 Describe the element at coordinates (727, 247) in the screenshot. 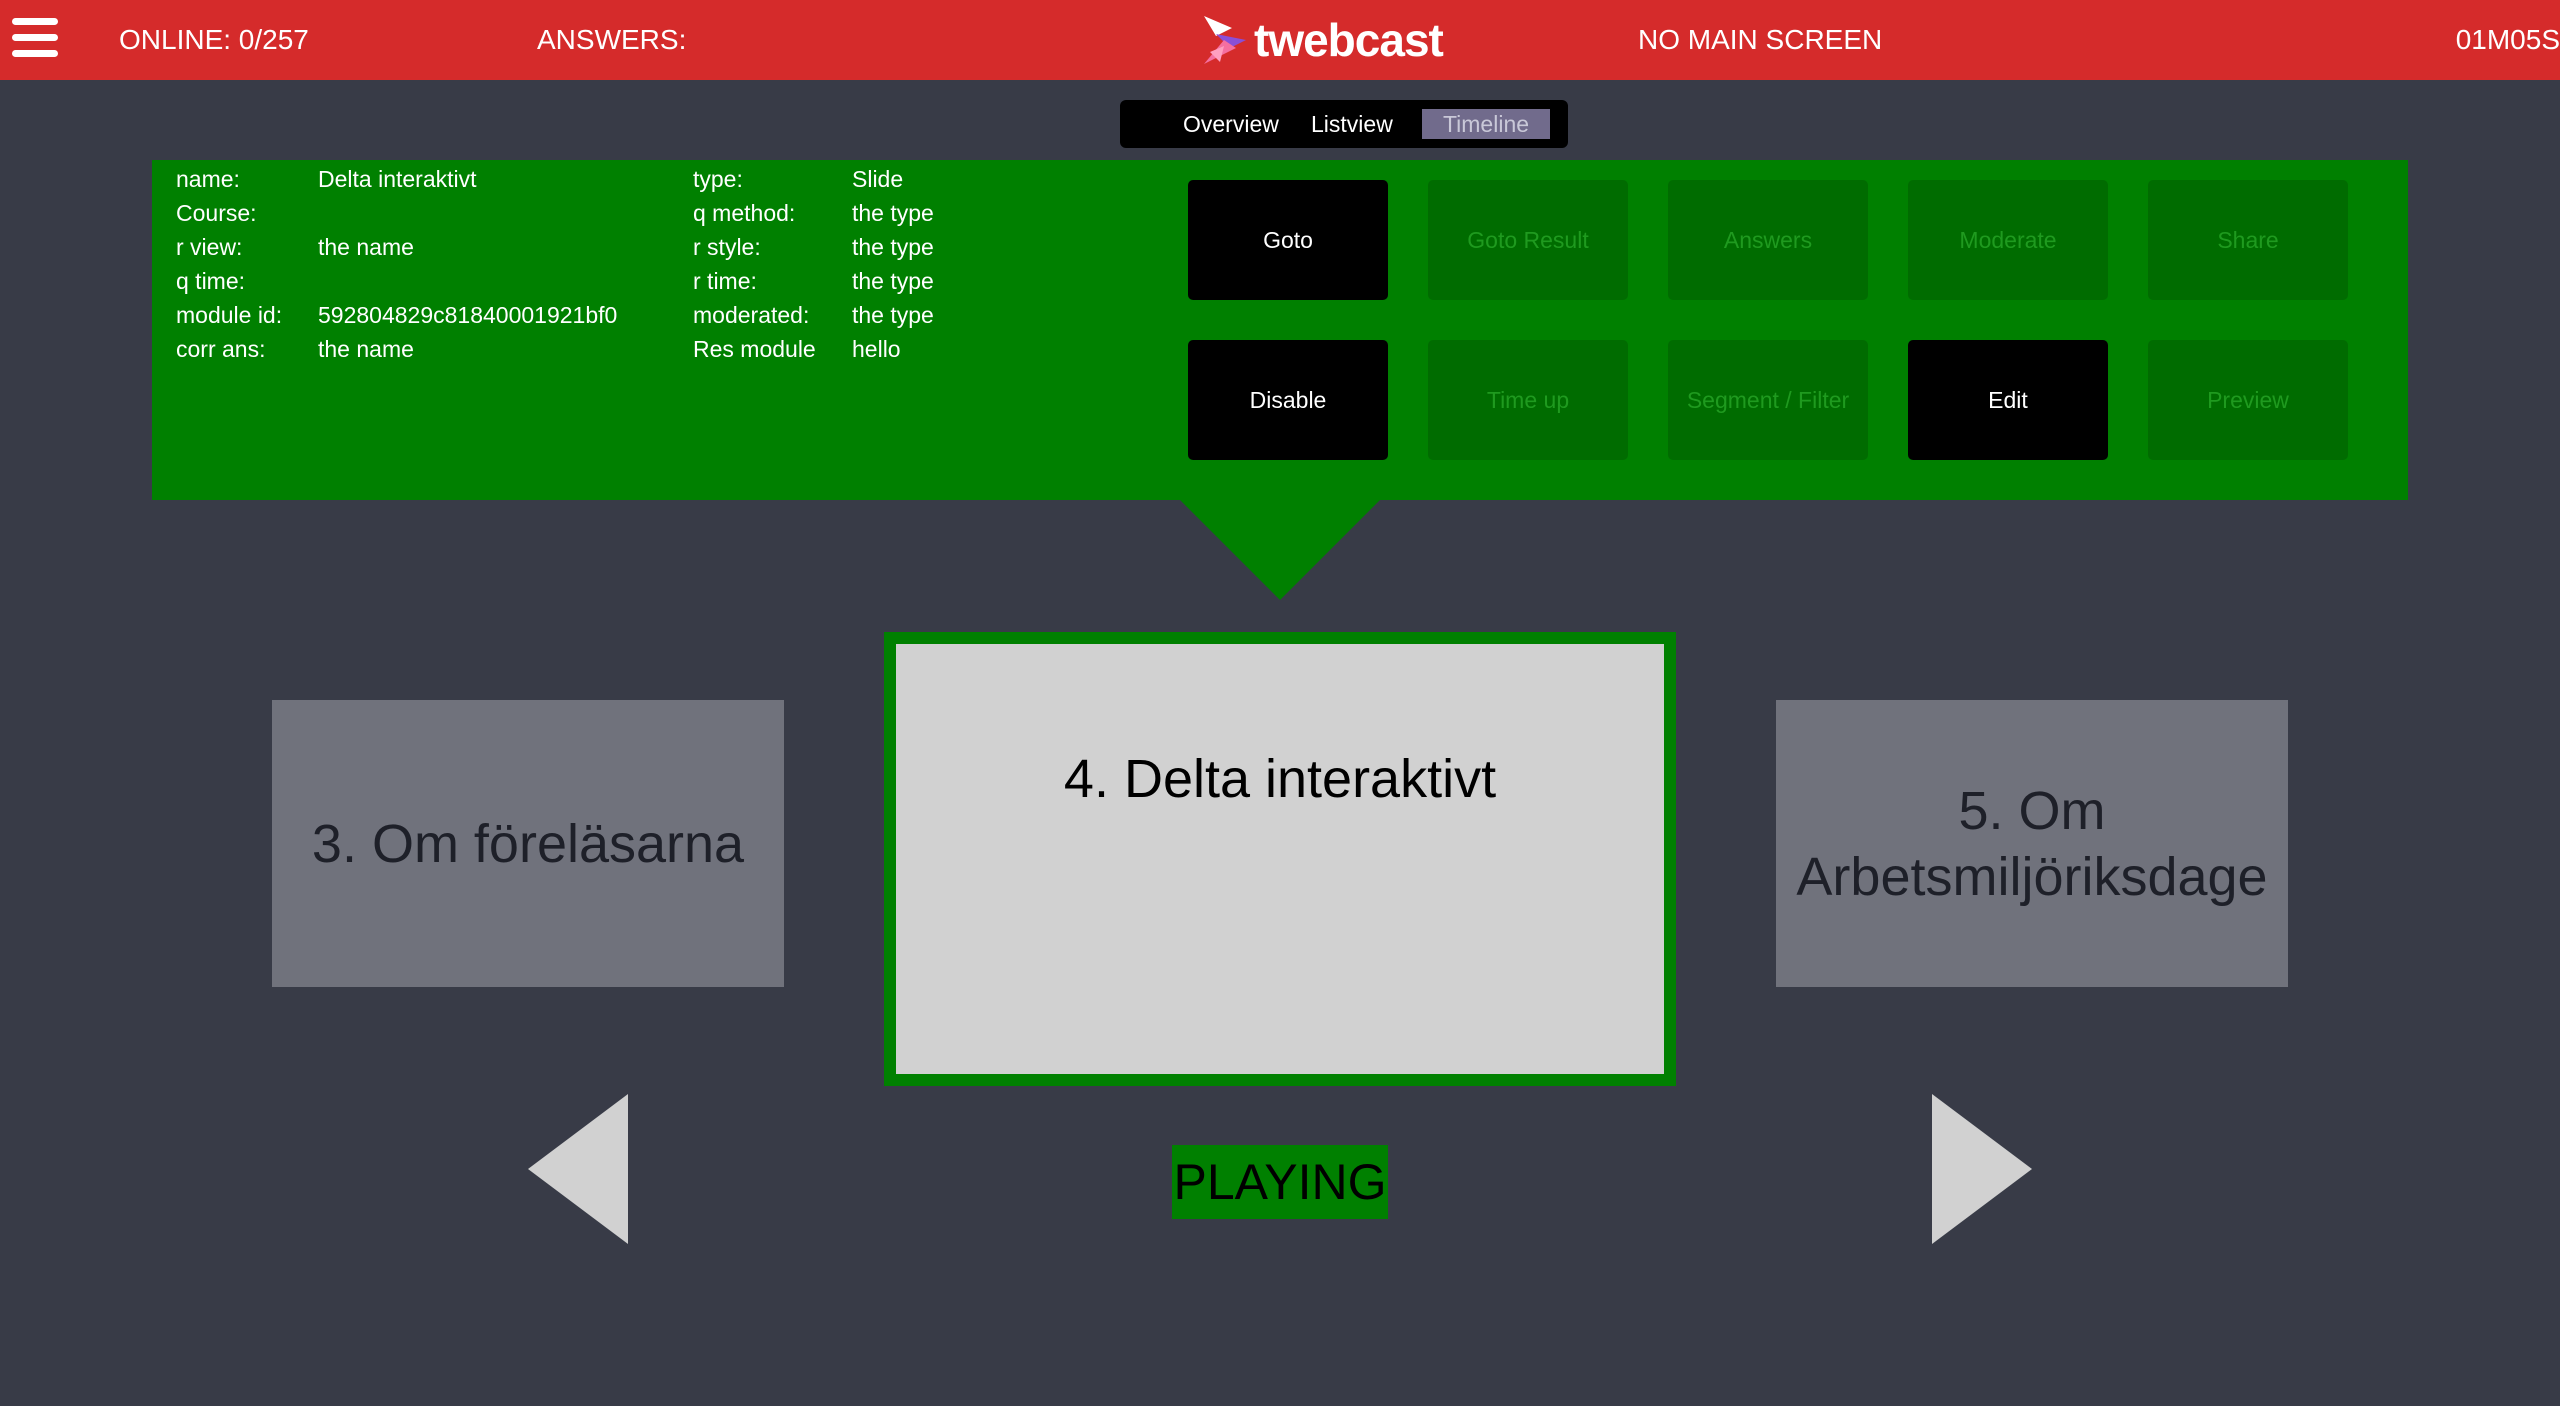

I see `info-key-r-style: r style:` at that location.